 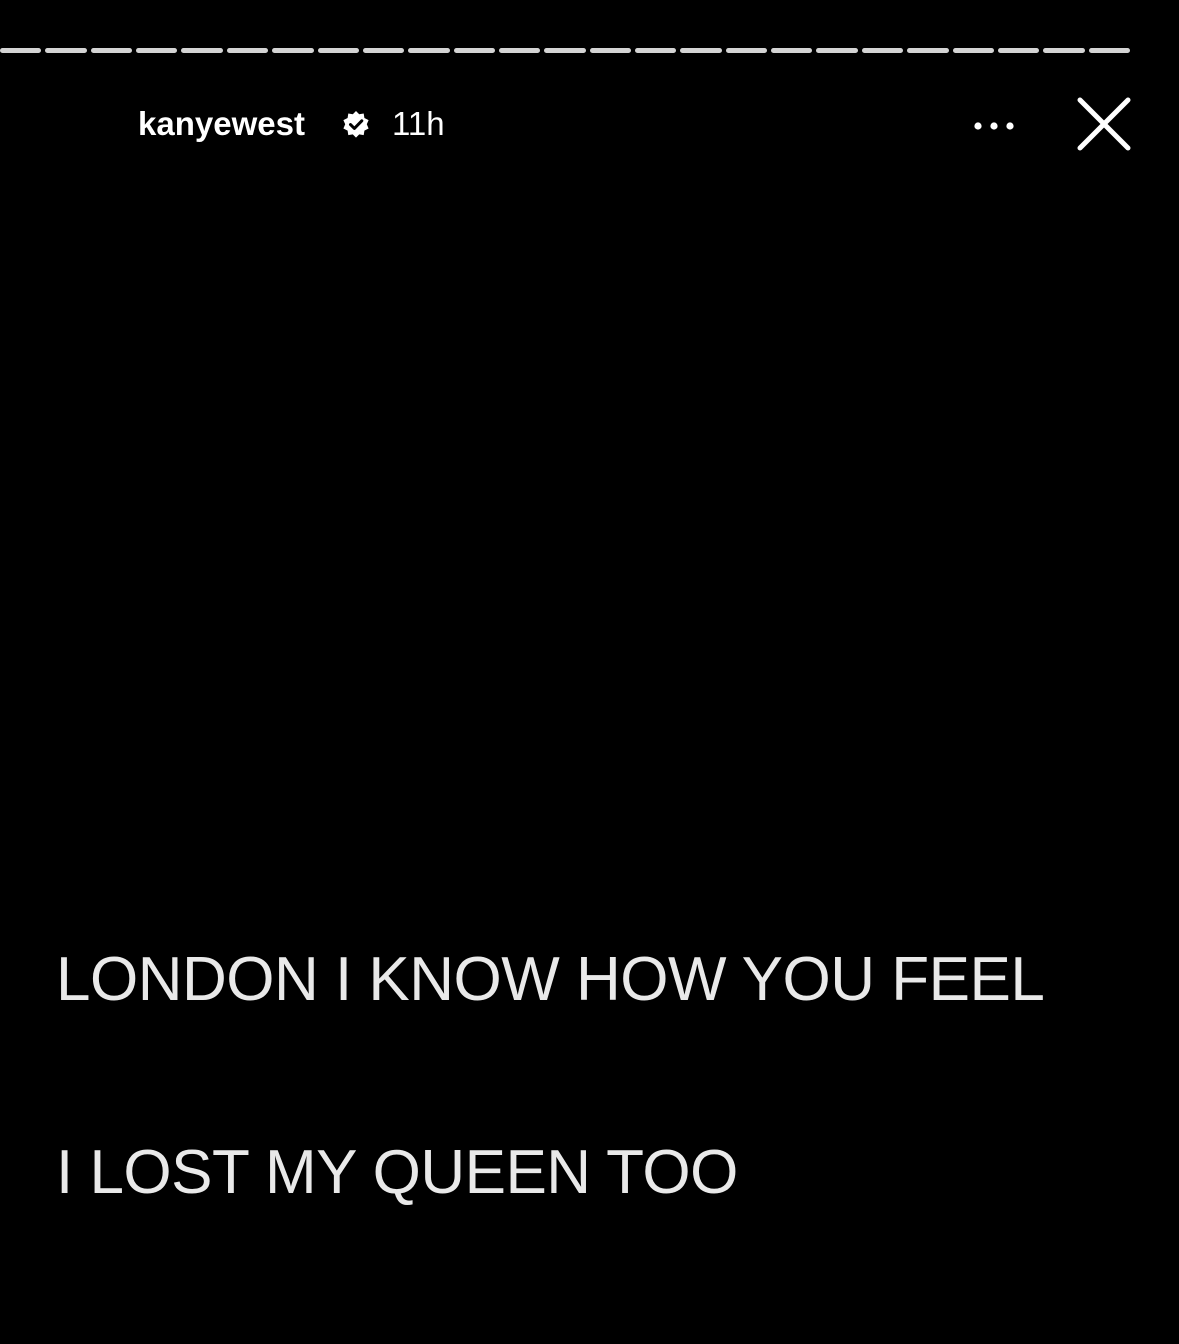 What do you see at coordinates (1102, 126) in the screenshot?
I see `close-icon` at bounding box center [1102, 126].